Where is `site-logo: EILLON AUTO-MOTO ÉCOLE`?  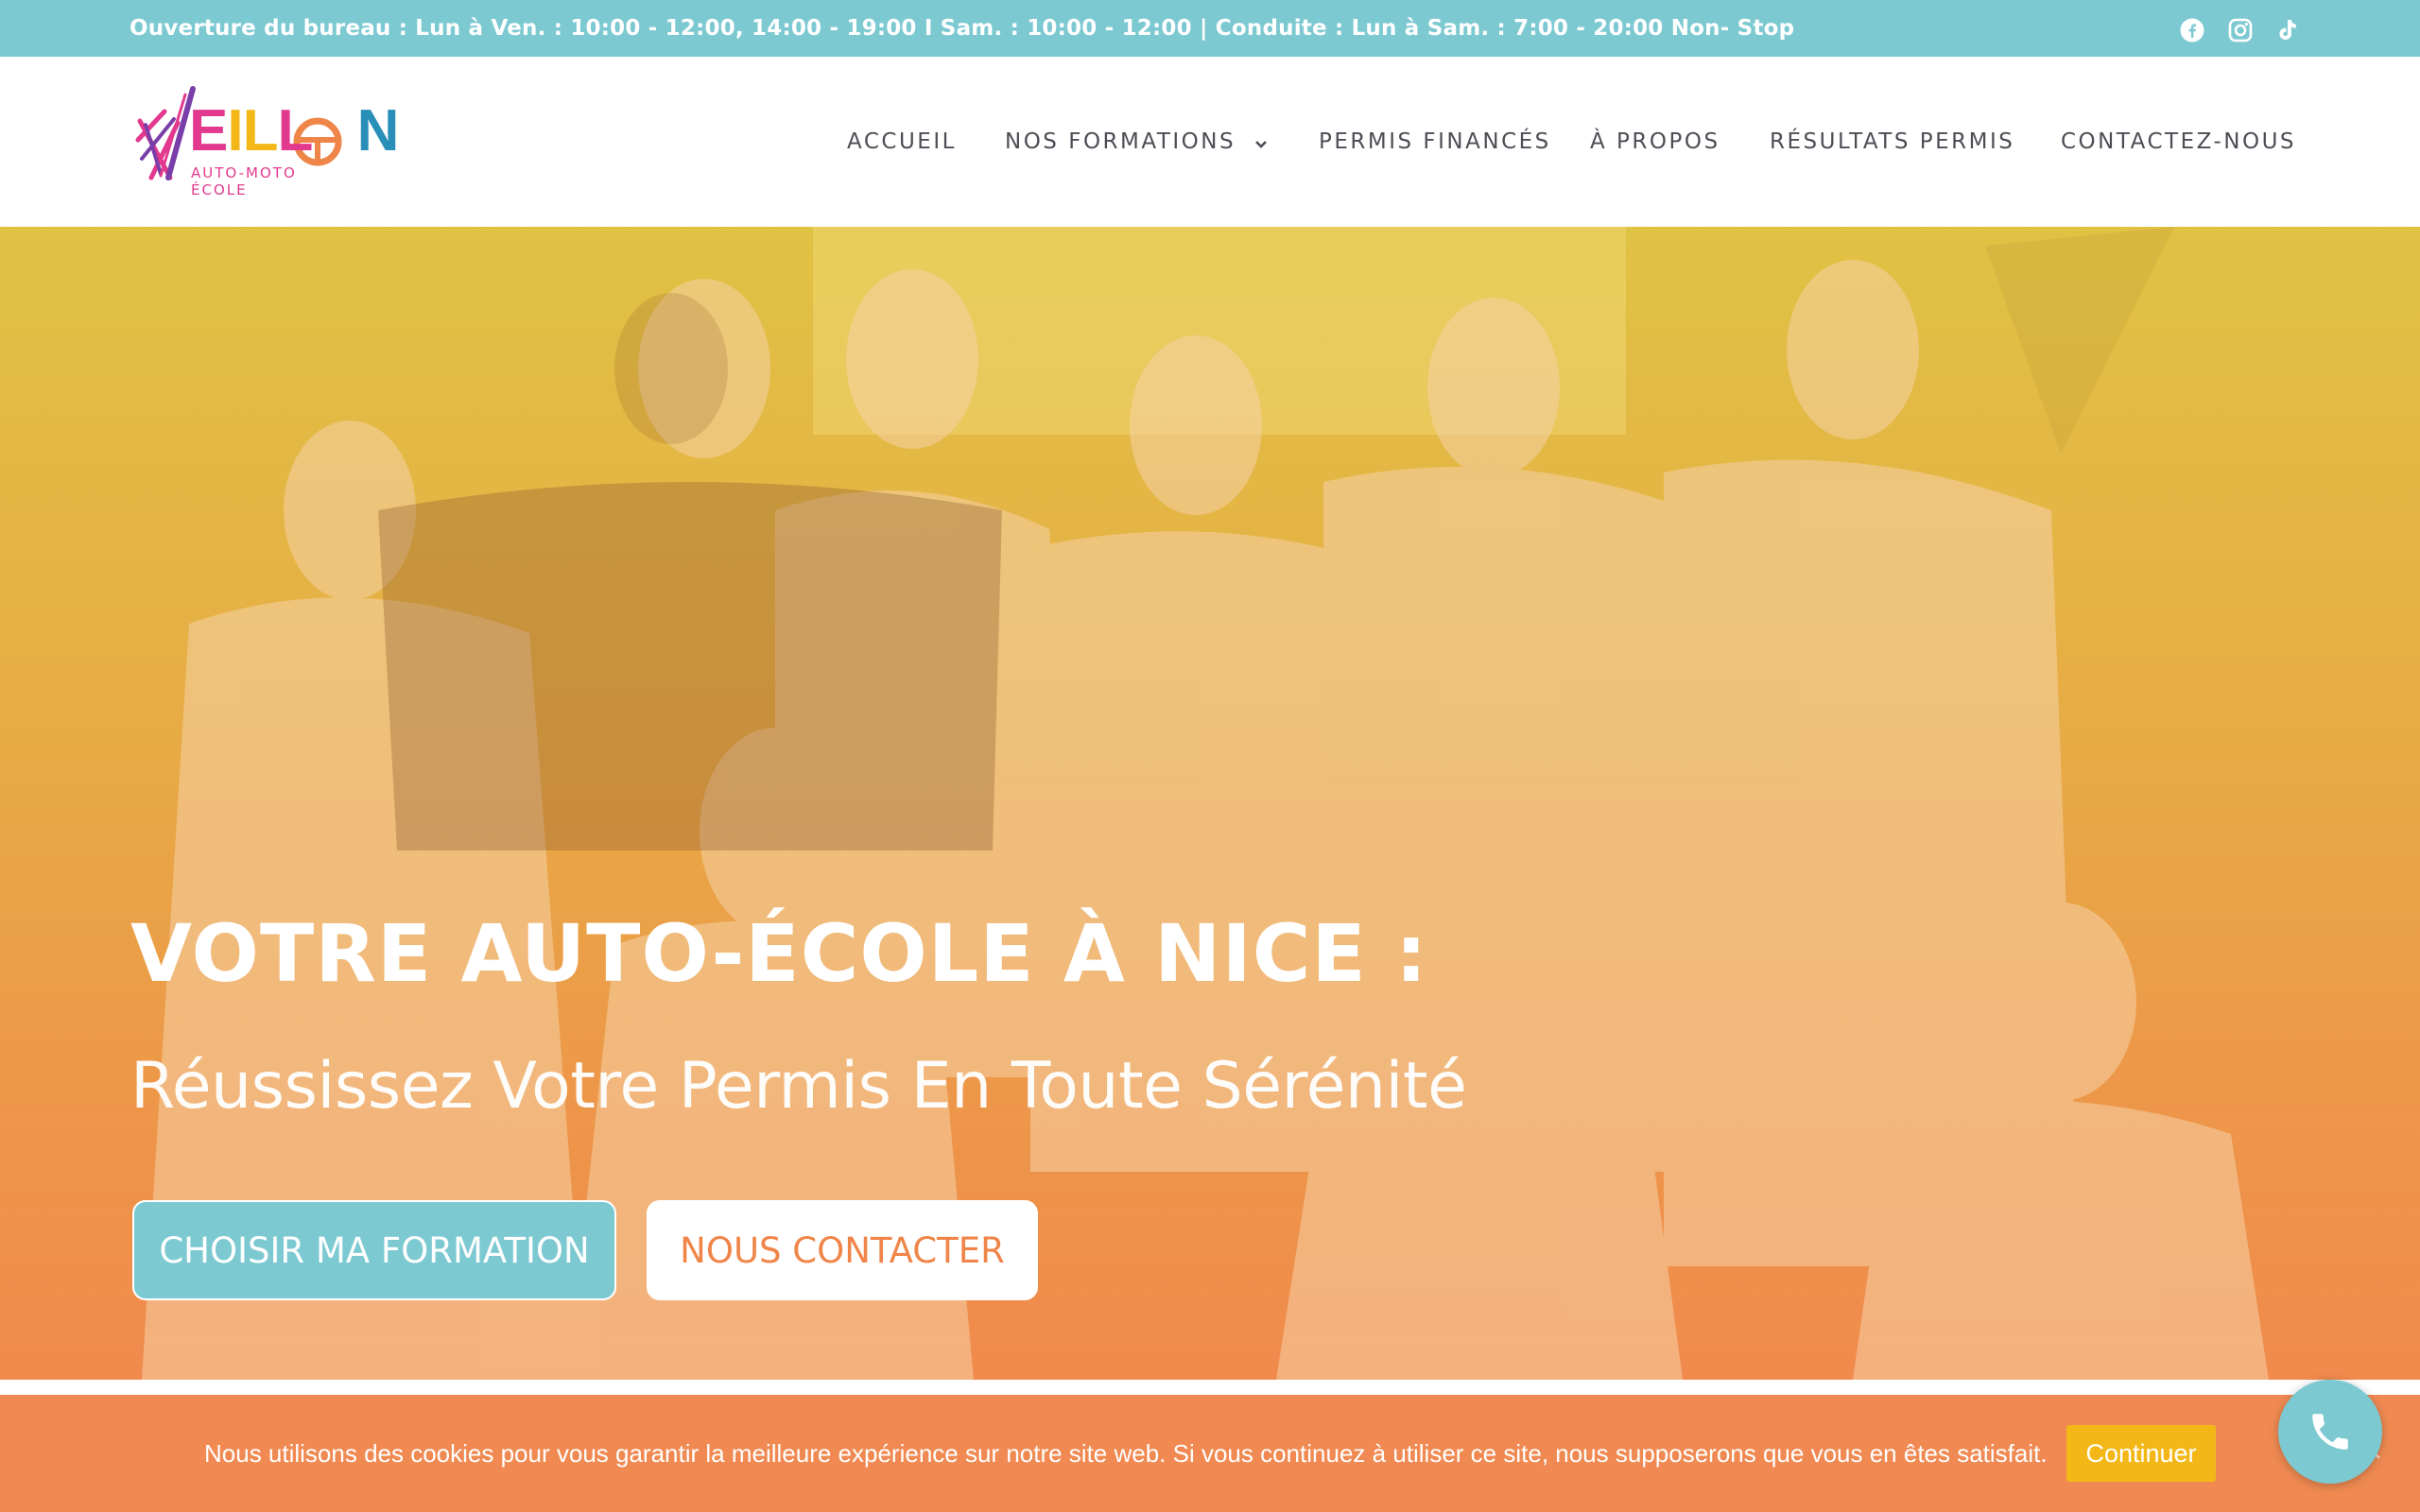 site-logo: EILLON AUTO-MOTO ÉCOLE is located at coordinates (265, 140).